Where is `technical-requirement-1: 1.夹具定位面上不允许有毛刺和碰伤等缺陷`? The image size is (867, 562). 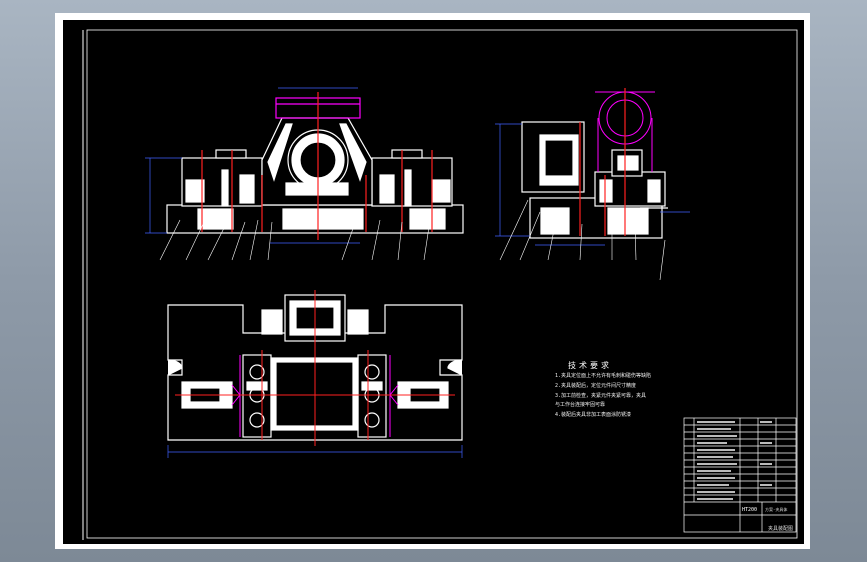
technical-requirement-1: 1.夹具定位面上不允许有毛刺和碰伤等缺陷 is located at coordinates (603, 376).